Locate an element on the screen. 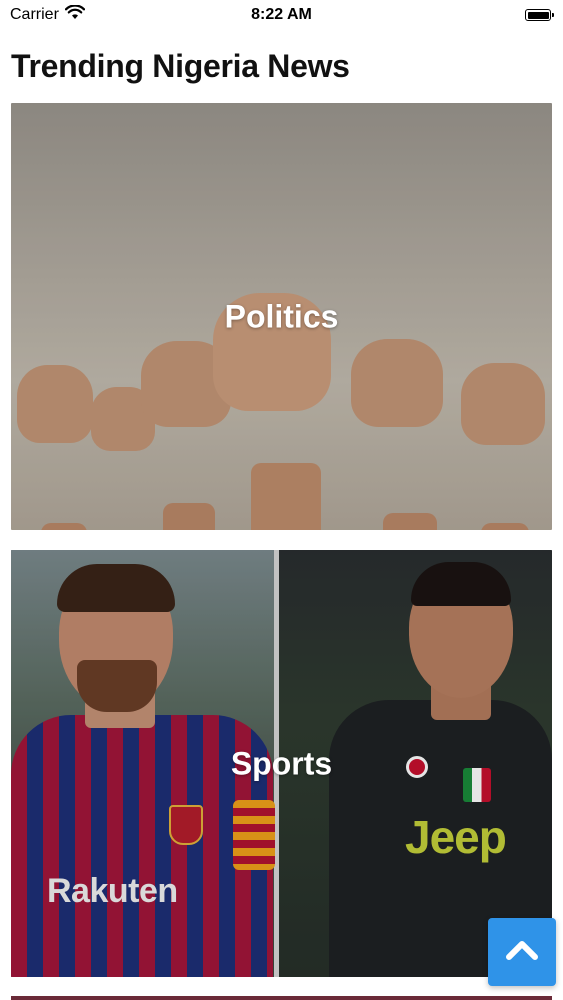  status-bar: Carrier 8:22 AM is located at coordinates (281, 15).